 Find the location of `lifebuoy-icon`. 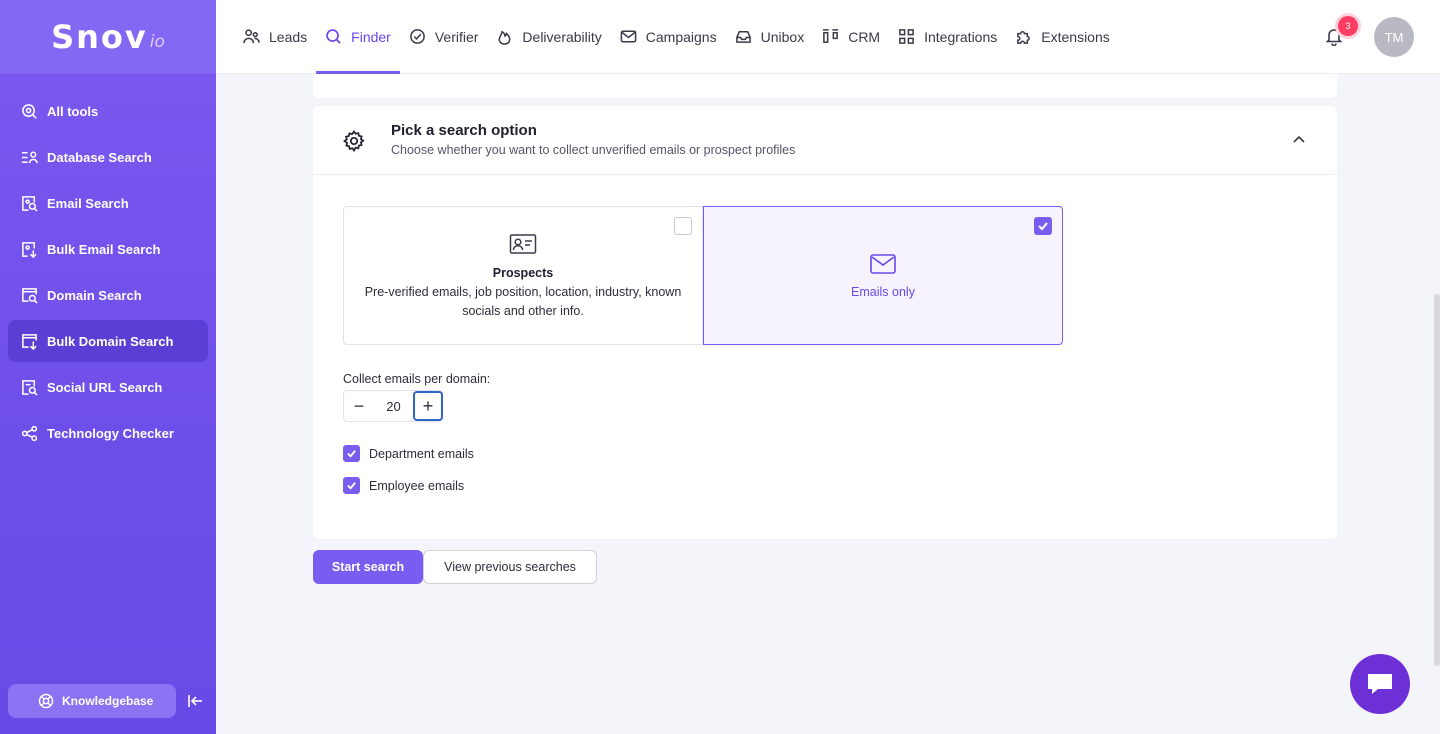

lifebuoy-icon is located at coordinates (46, 701).